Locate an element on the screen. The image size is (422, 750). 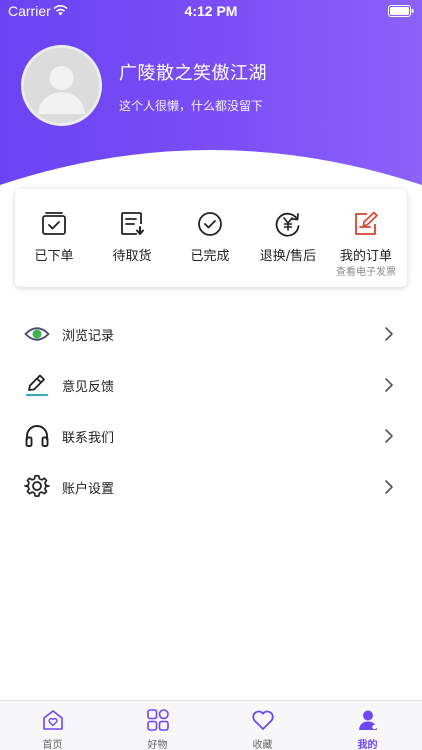
tab-favorites: 收藏 is located at coordinates (262, 725).